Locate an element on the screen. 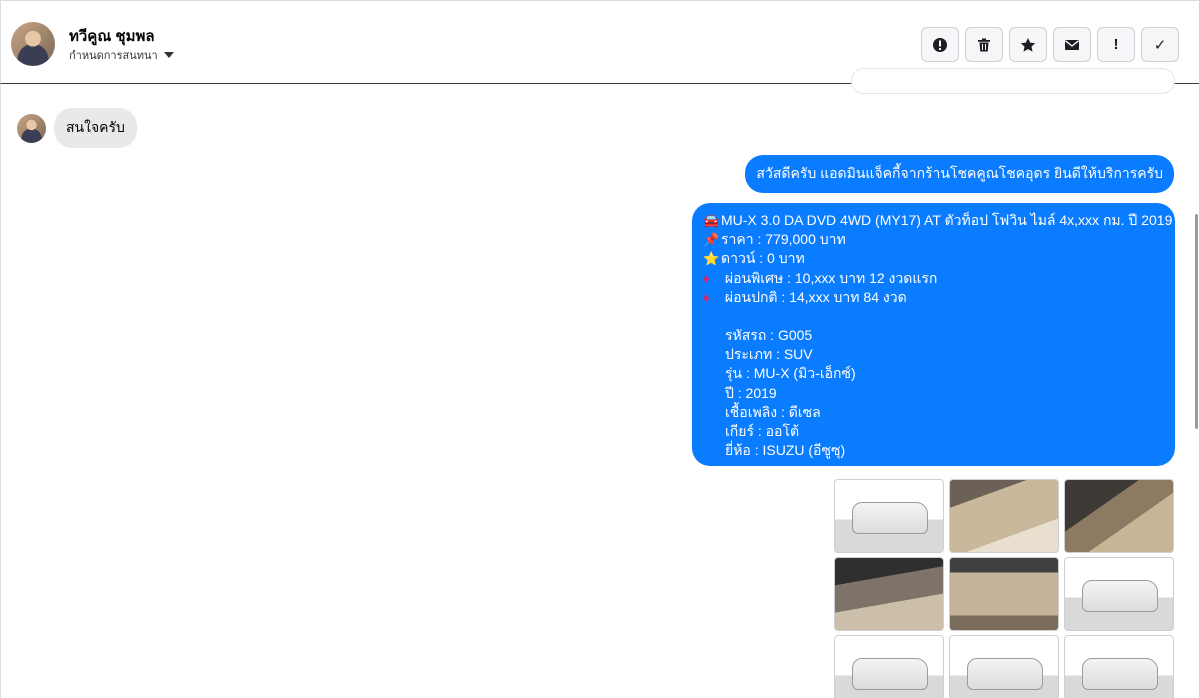  down-payment-text: ดาวน์ : 0 บาท is located at coordinates (763, 258).